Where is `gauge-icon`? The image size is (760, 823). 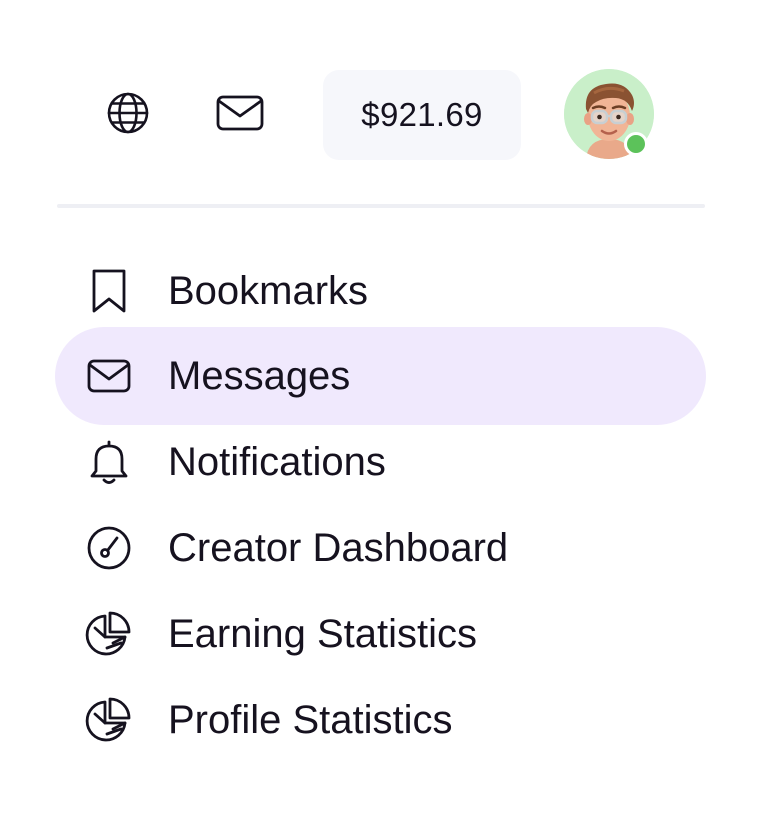
gauge-icon is located at coordinates (109, 548).